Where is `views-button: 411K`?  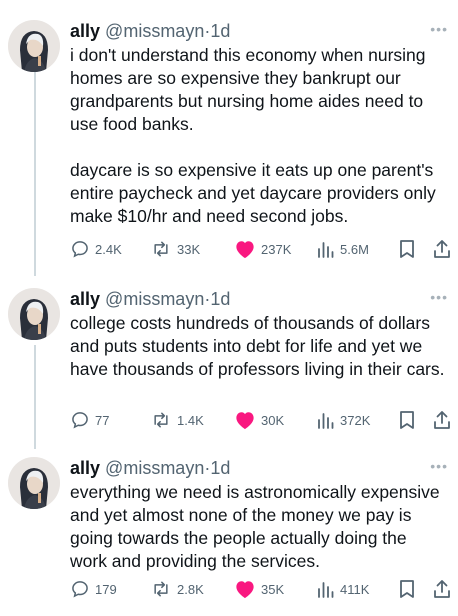
views-button: 411K is located at coordinates (343, 589).